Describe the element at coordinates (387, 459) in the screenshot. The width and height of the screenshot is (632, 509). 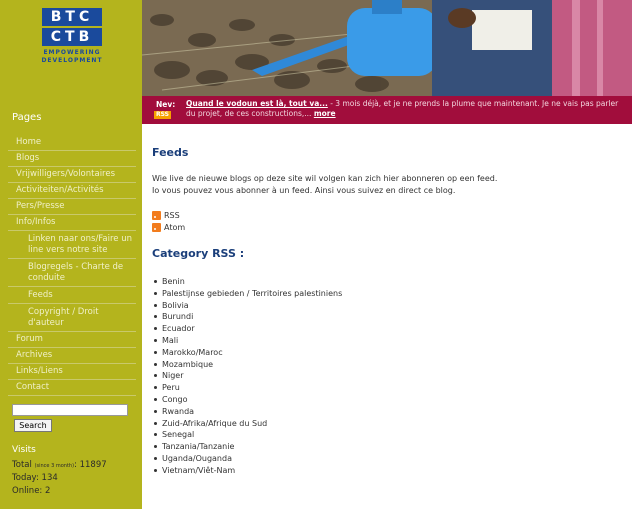
I see `category-item: Uganda/Ouganda` at that location.